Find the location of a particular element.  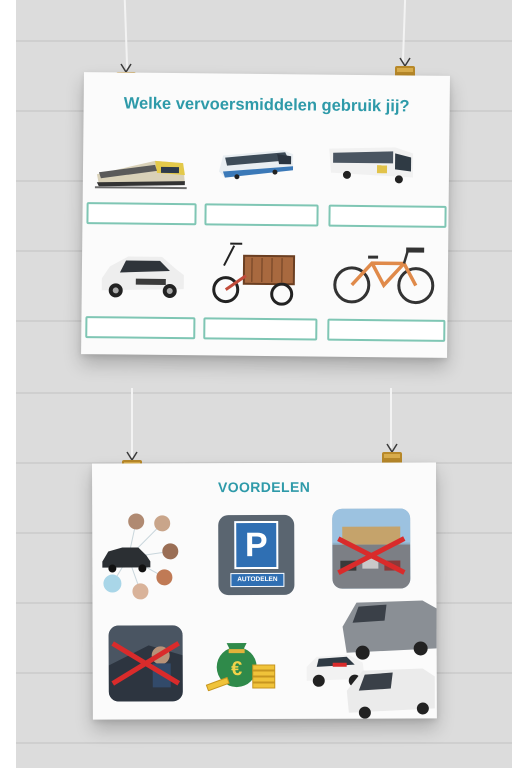

answer-box-car is located at coordinates (140, 328).